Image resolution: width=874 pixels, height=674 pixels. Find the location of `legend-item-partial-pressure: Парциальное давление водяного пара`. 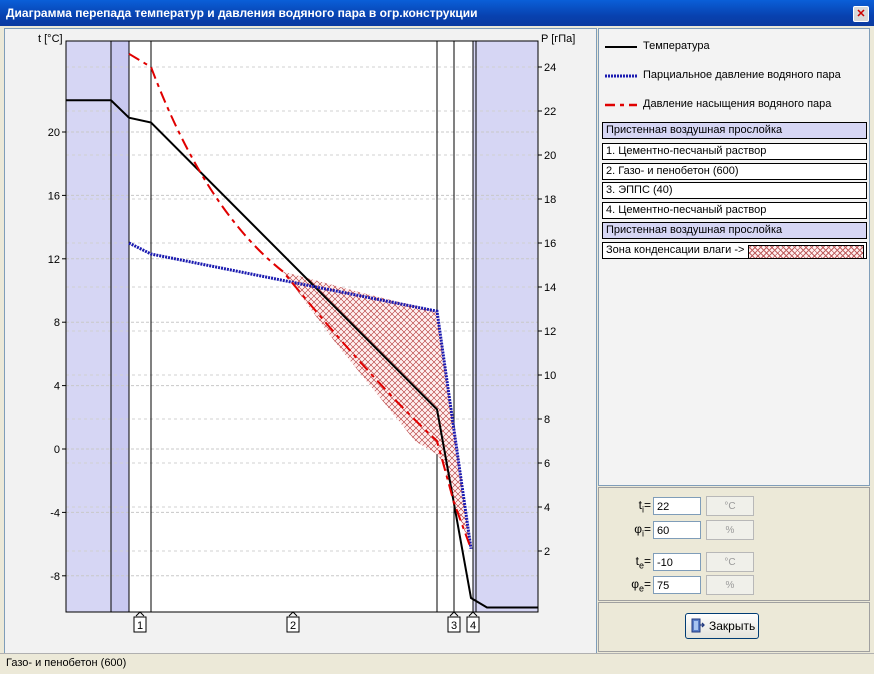

legend-item-partial-pressure: Парциальное давление водяного пара is located at coordinates (733, 76).